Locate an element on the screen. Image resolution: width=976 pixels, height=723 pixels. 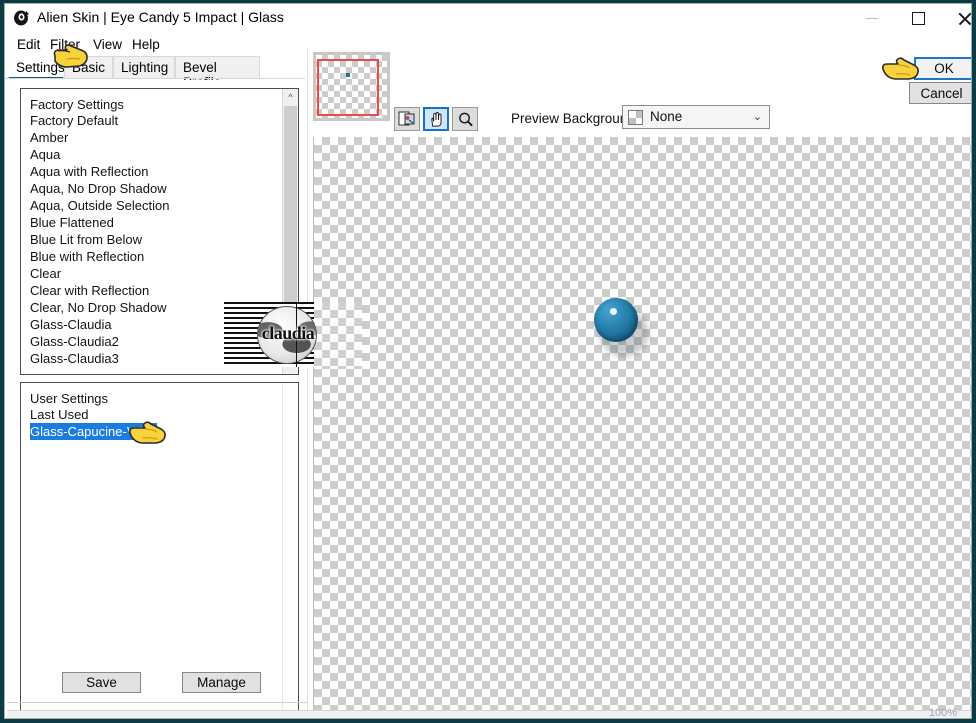
preview-background-label: Preview Background: is located at coordinates (575, 118).